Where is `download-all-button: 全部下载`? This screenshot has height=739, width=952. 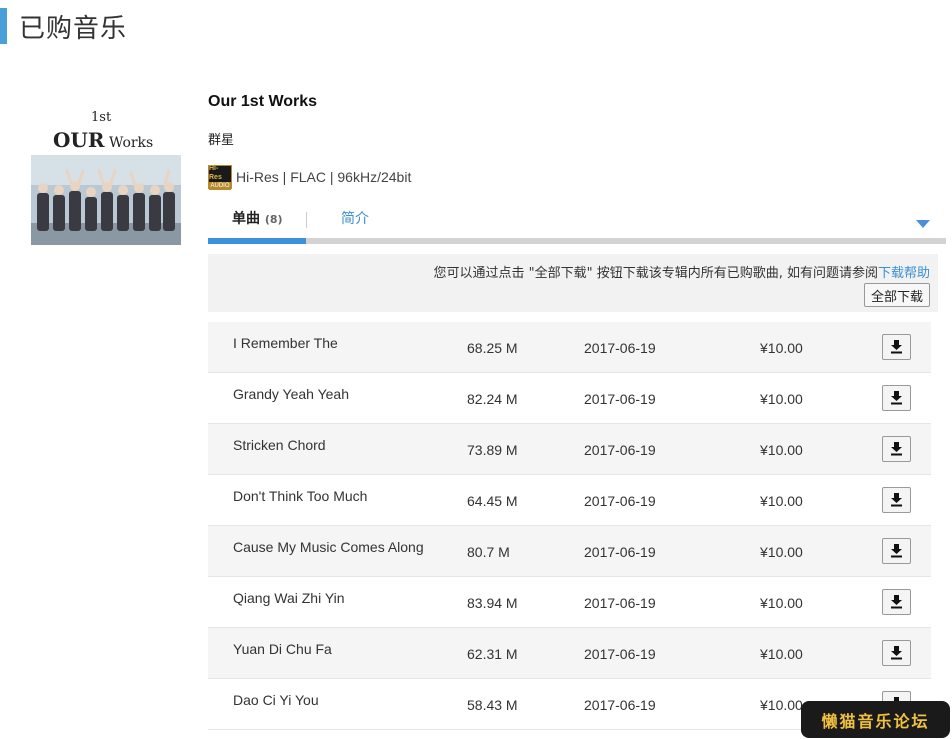
download-all-button: 全部下载 is located at coordinates (896, 295).